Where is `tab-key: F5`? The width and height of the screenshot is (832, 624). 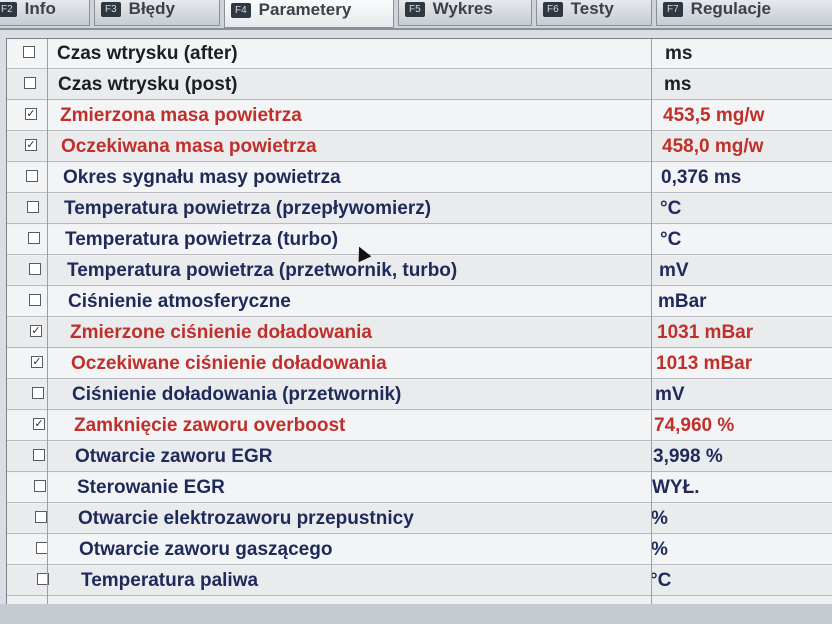 tab-key: F5 is located at coordinates (415, 9).